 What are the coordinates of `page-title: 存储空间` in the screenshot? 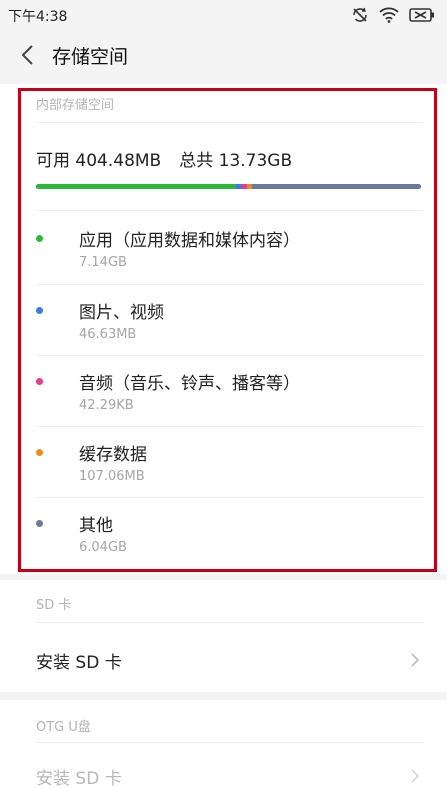 It's located at (90, 57).